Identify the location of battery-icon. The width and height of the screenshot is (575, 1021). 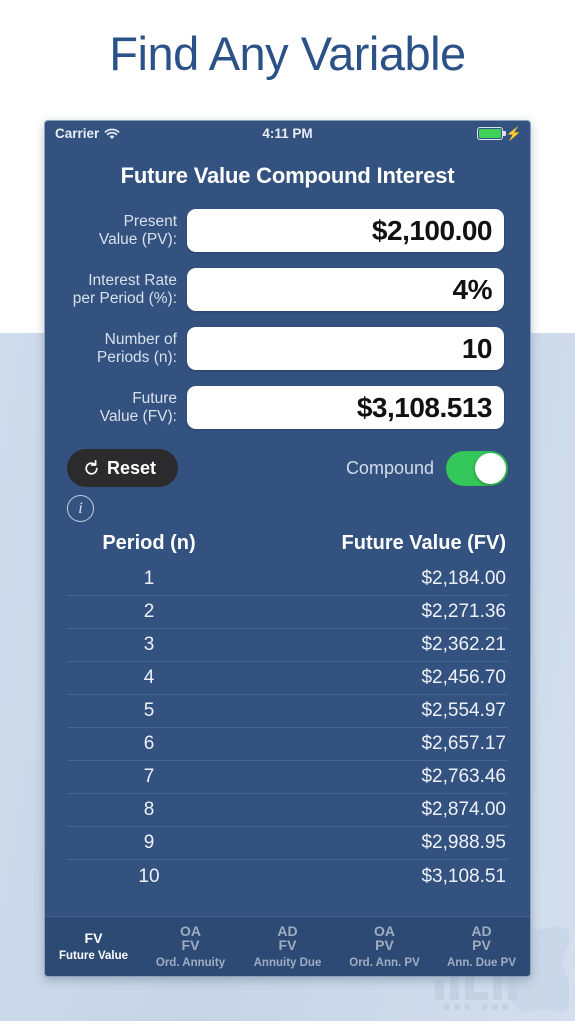
(491, 133).